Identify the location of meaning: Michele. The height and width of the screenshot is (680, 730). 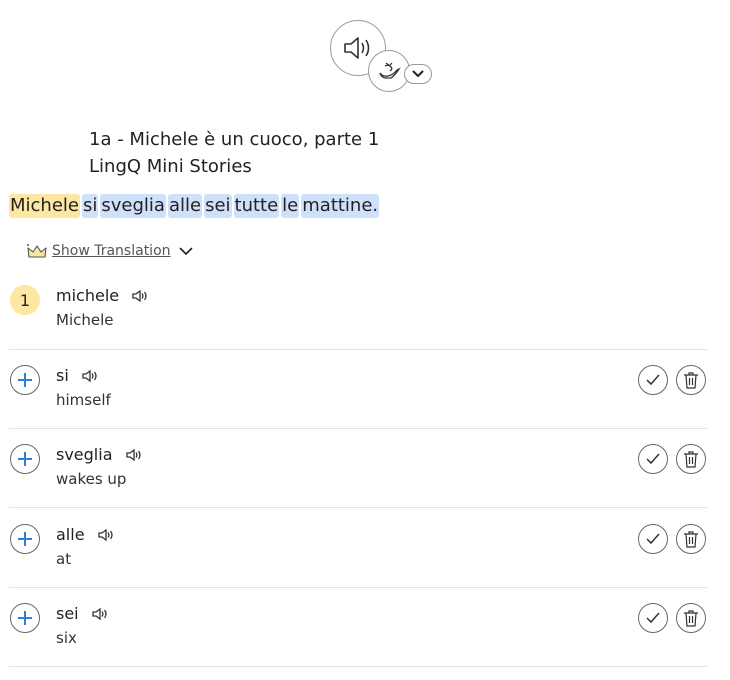
(85, 320).